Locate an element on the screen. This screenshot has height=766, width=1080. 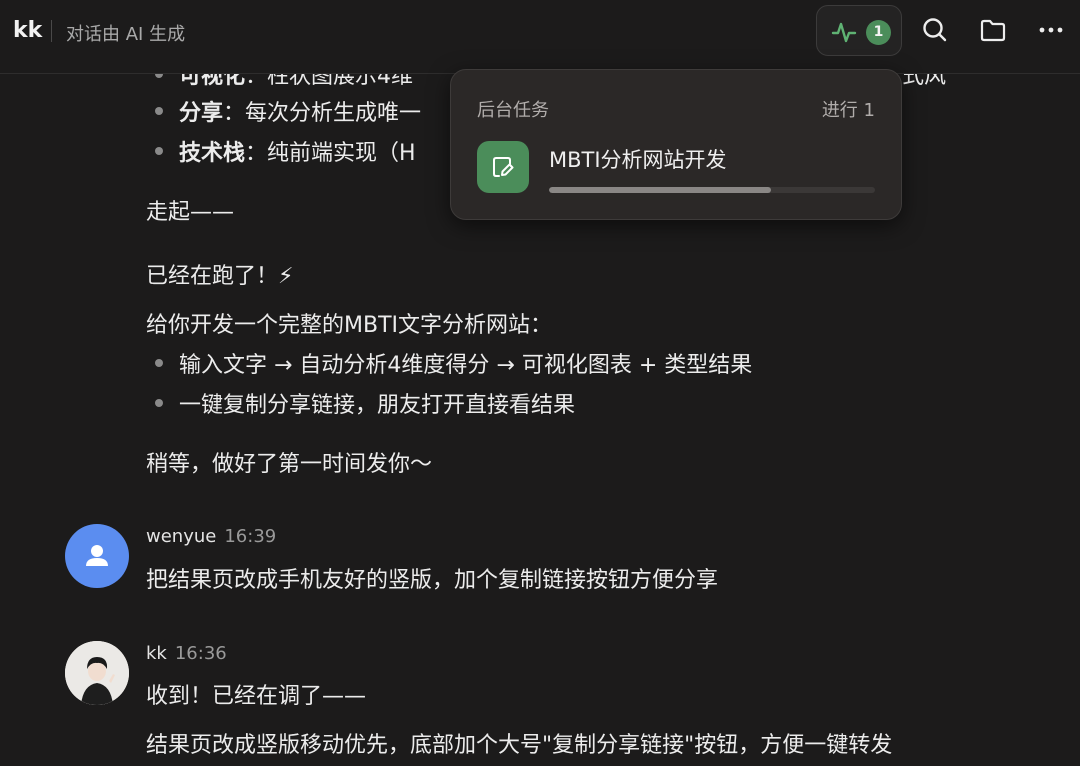
task-icon-tile is located at coordinates (503, 167).